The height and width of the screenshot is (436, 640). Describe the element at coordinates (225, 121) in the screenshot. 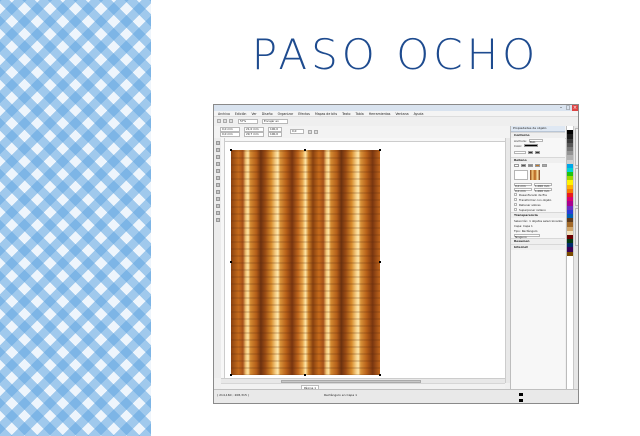

I see `open-icon` at that location.